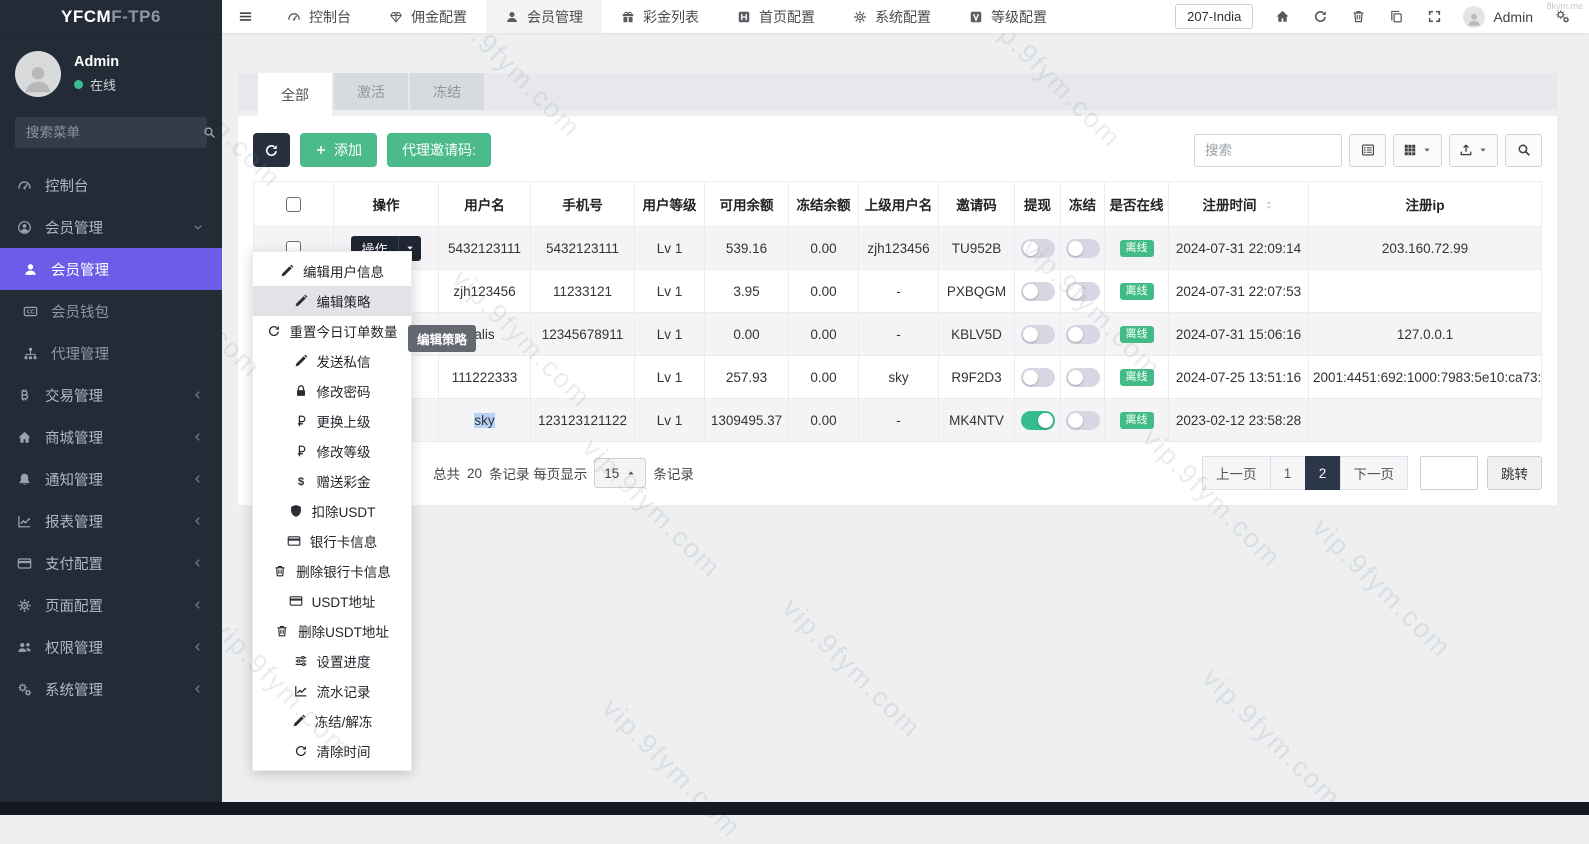  I want to click on dropdown-item-give-bonus: $ 赠送彩金, so click(332, 481).